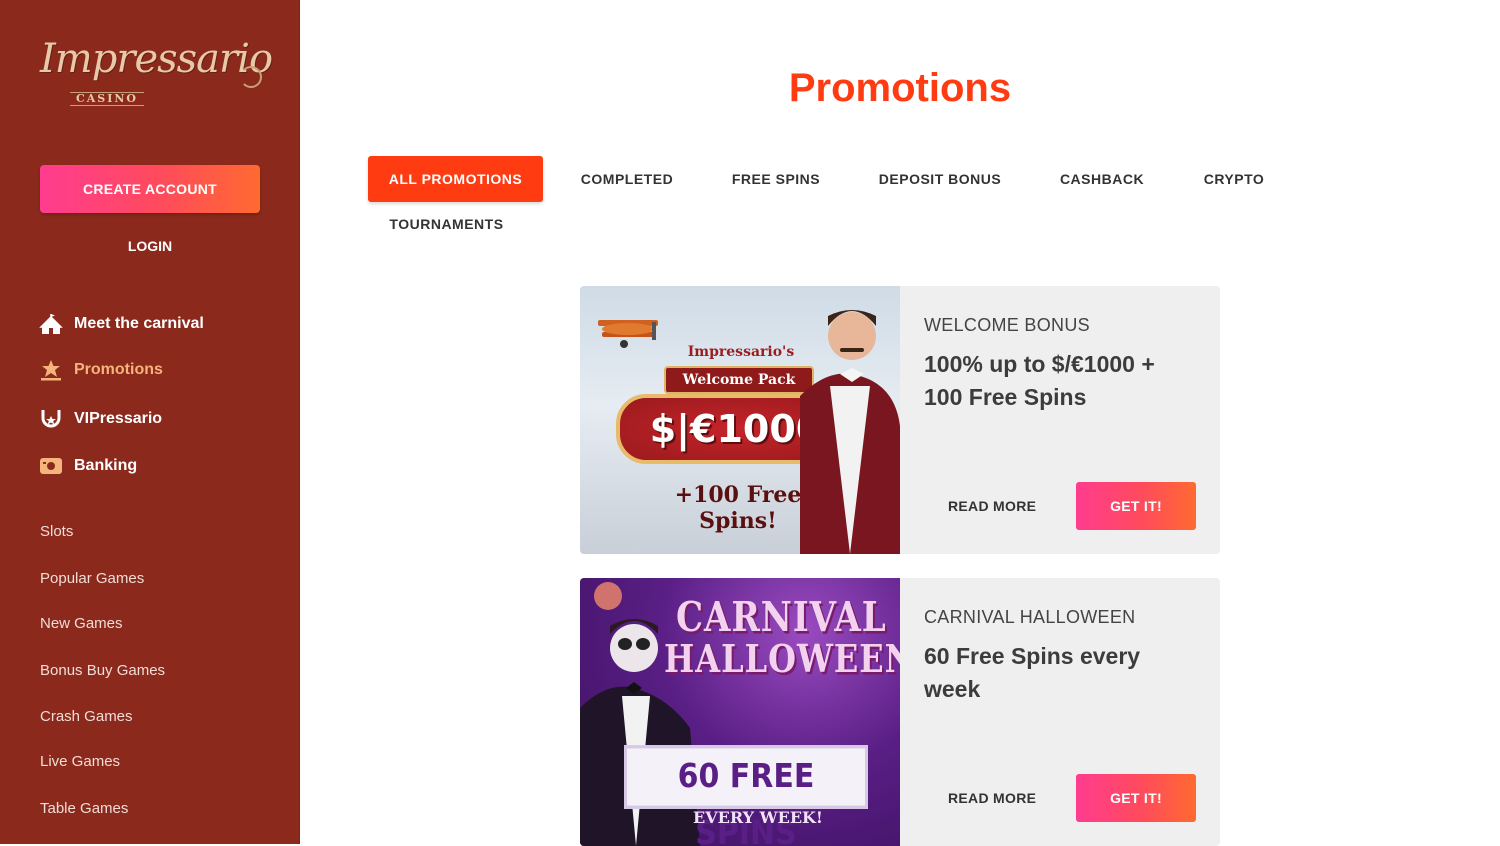  I want to click on menu-label: Meet the carnival, so click(139, 323).